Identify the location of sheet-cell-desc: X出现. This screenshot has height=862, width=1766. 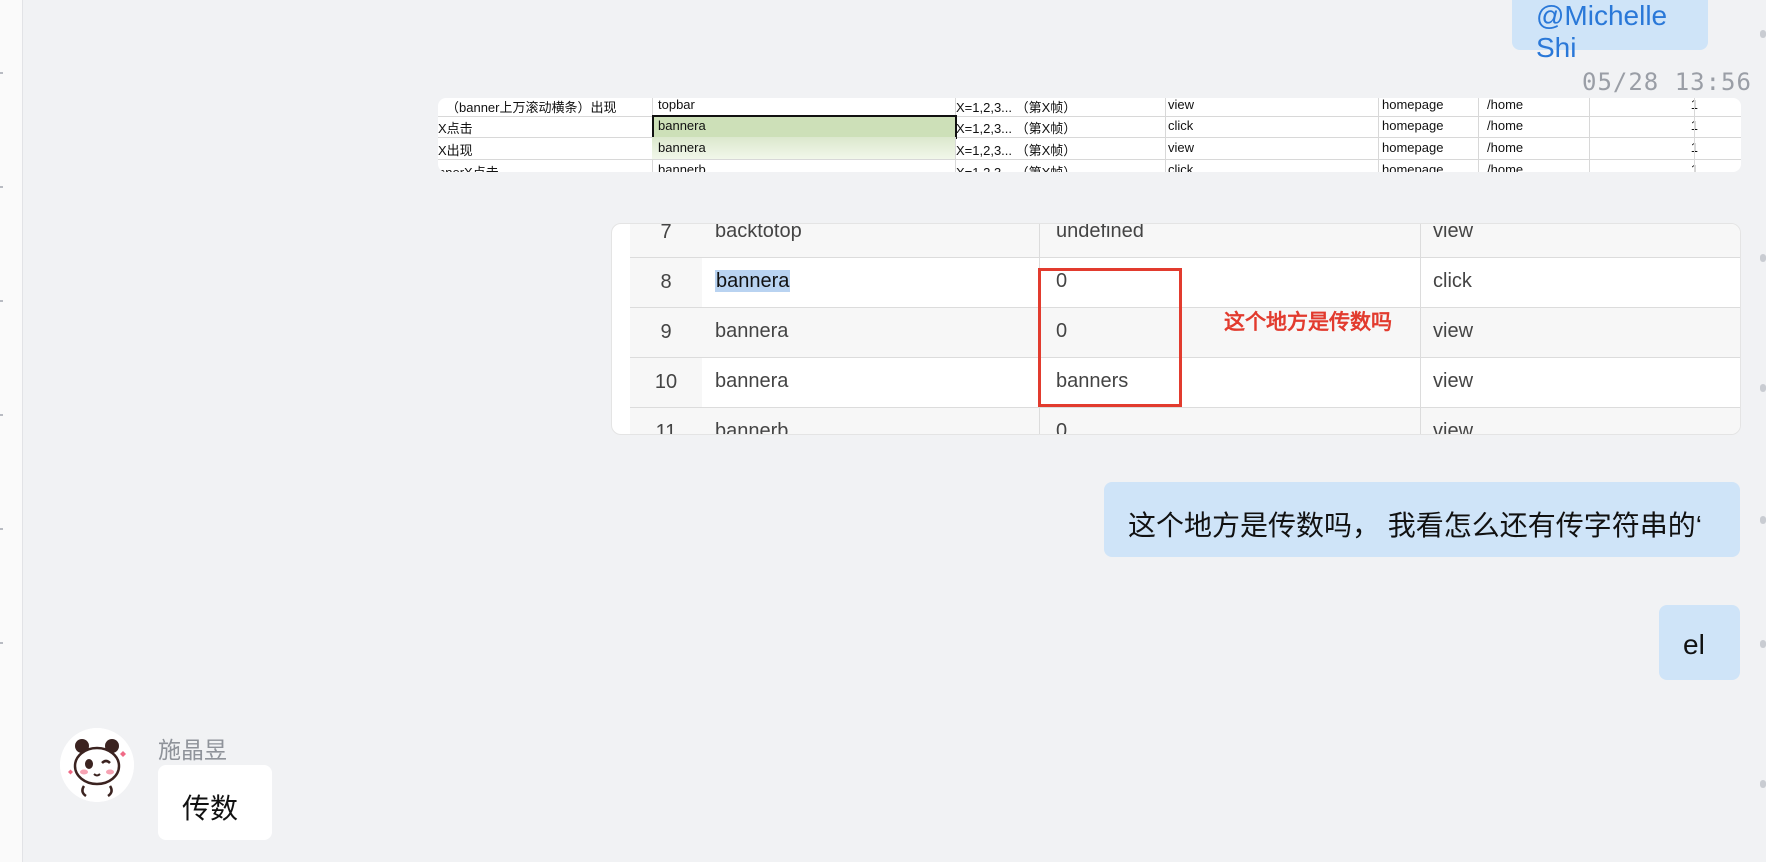
(455, 150).